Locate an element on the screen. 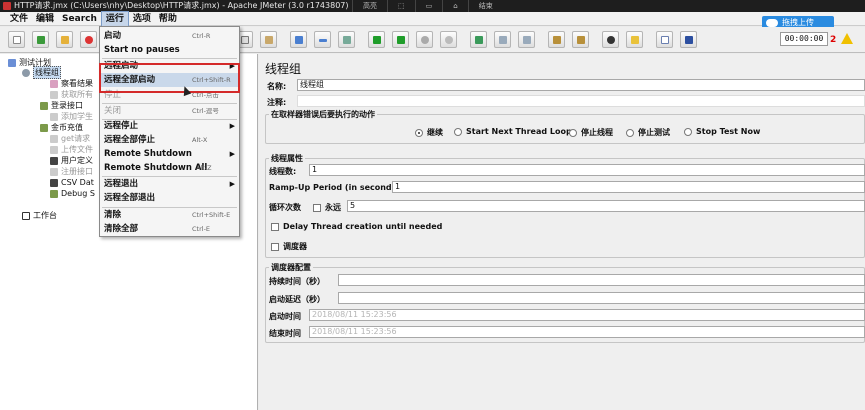 The image size is (865, 410). paste-icon is located at coordinates (269, 40).